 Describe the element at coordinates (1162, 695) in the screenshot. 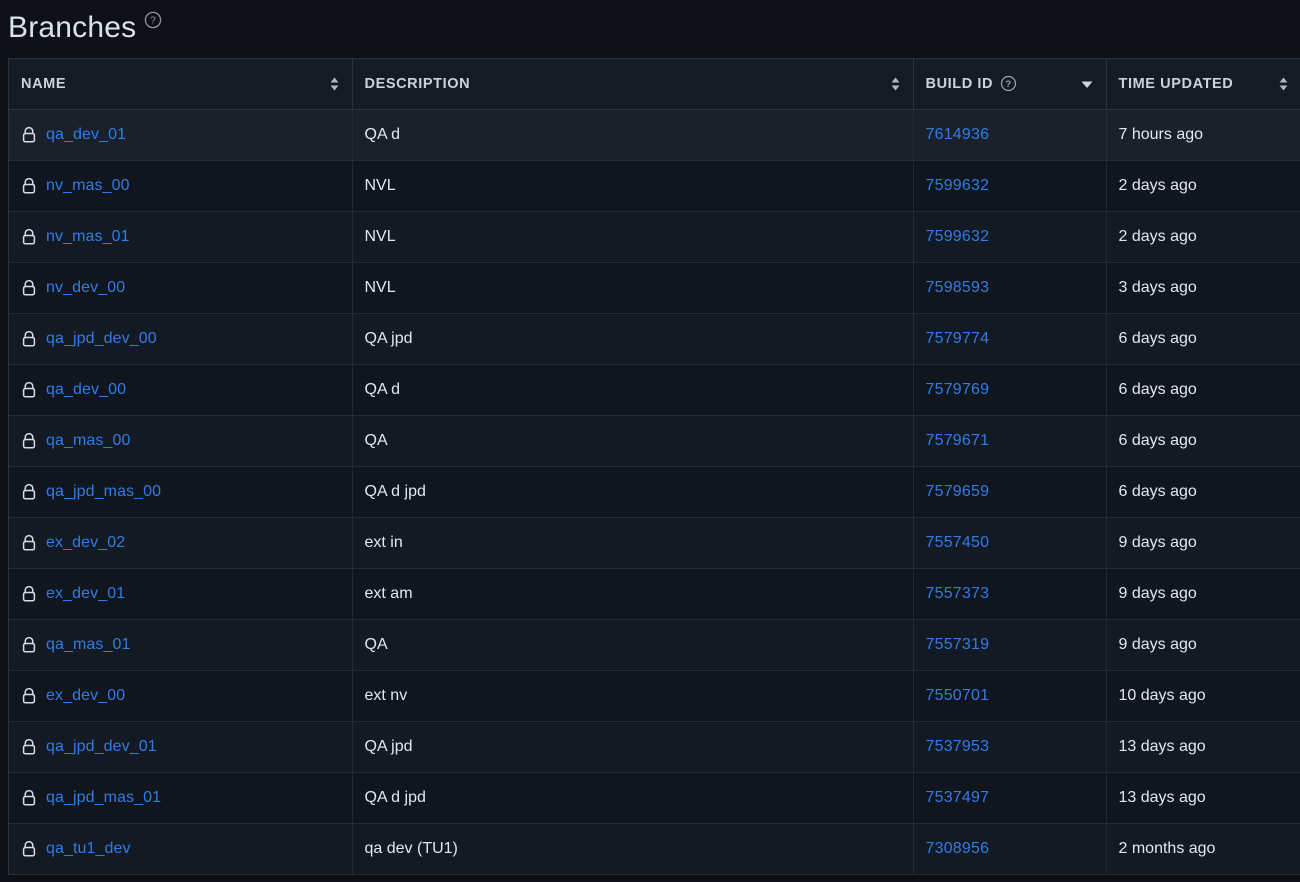

I see `time-updated-value: 10 days ago` at that location.